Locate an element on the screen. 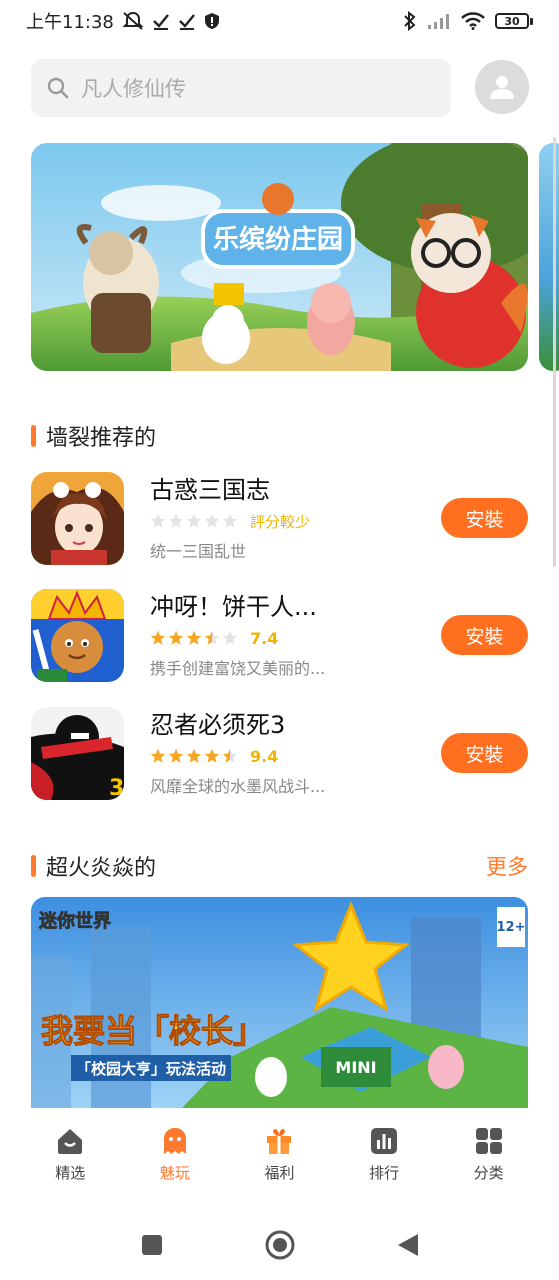  ranking-icon is located at coordinates (384, 1140).